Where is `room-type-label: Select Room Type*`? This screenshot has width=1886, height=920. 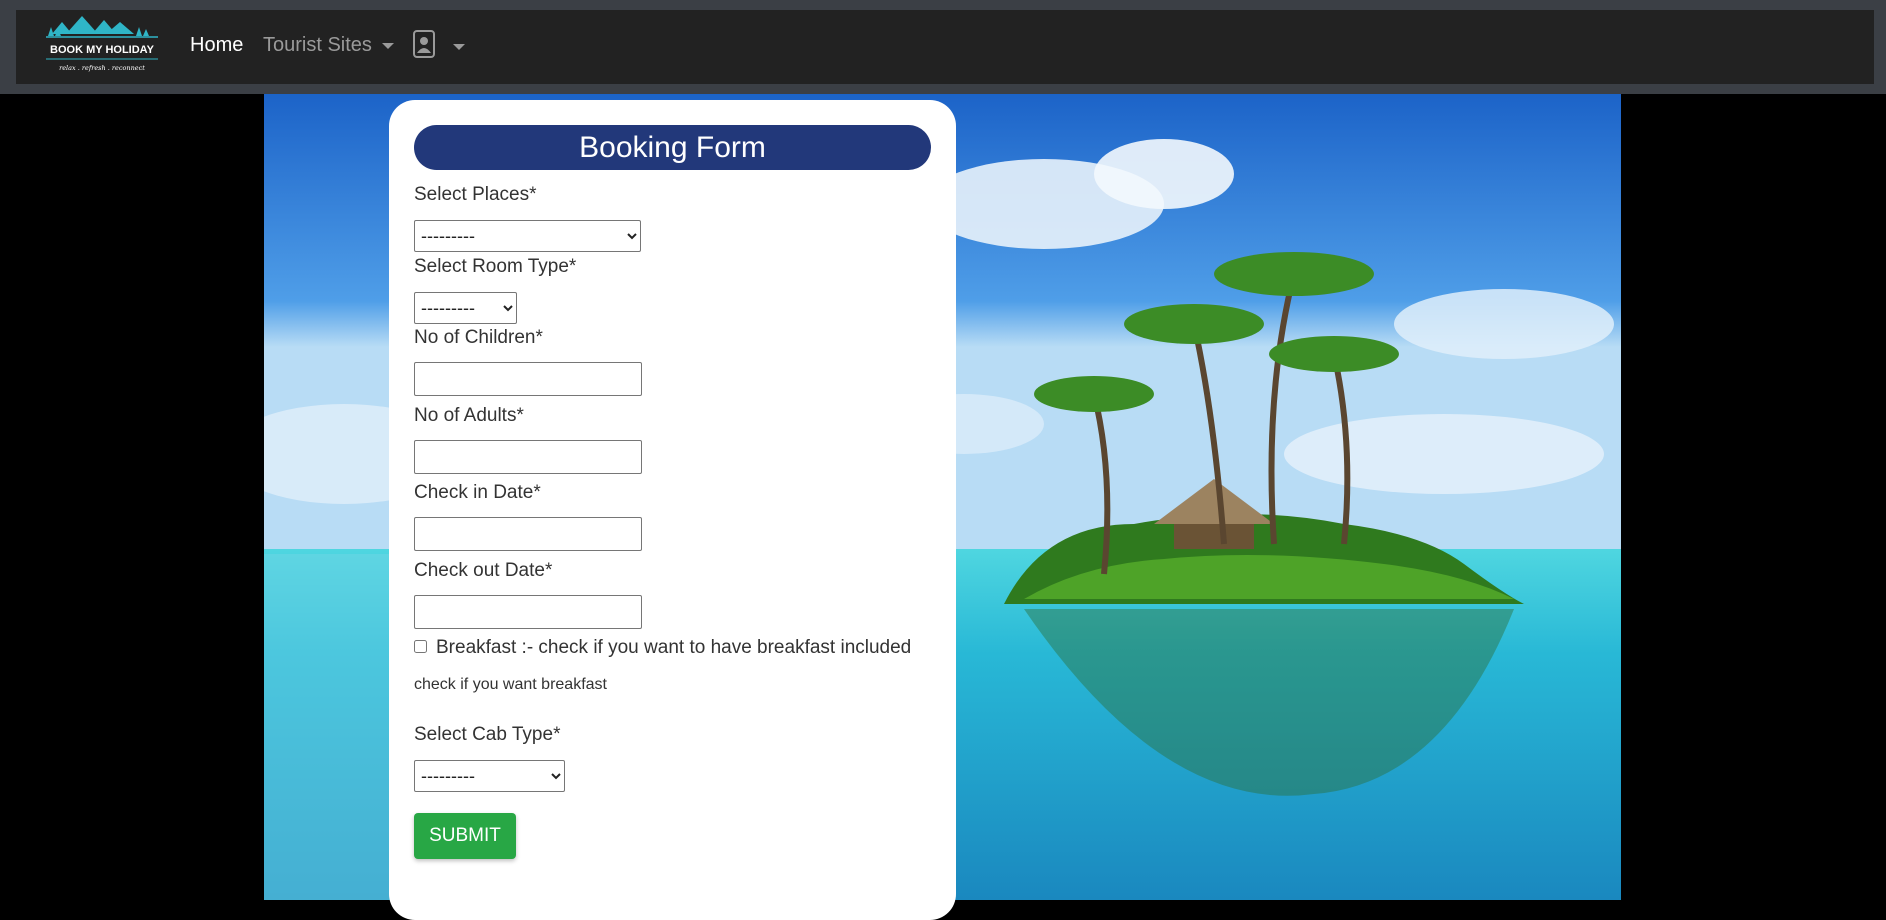 room-type-label: Select Room Type* is located at coordinates (495, 266).